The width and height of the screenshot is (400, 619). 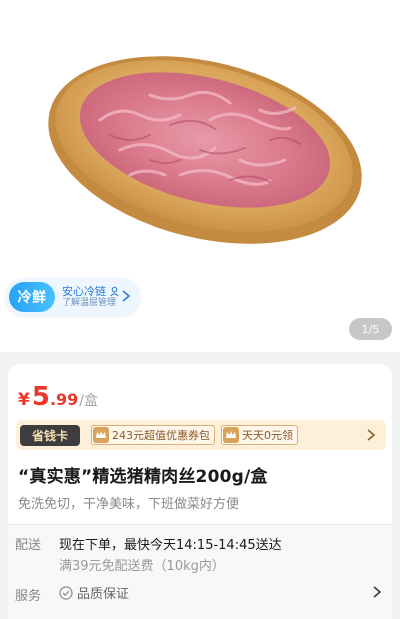 What do you see at coordinates (50, 435) in the screenshot?
I see `money-card-tag: 省钱卡` at bounding box center [50, 435].